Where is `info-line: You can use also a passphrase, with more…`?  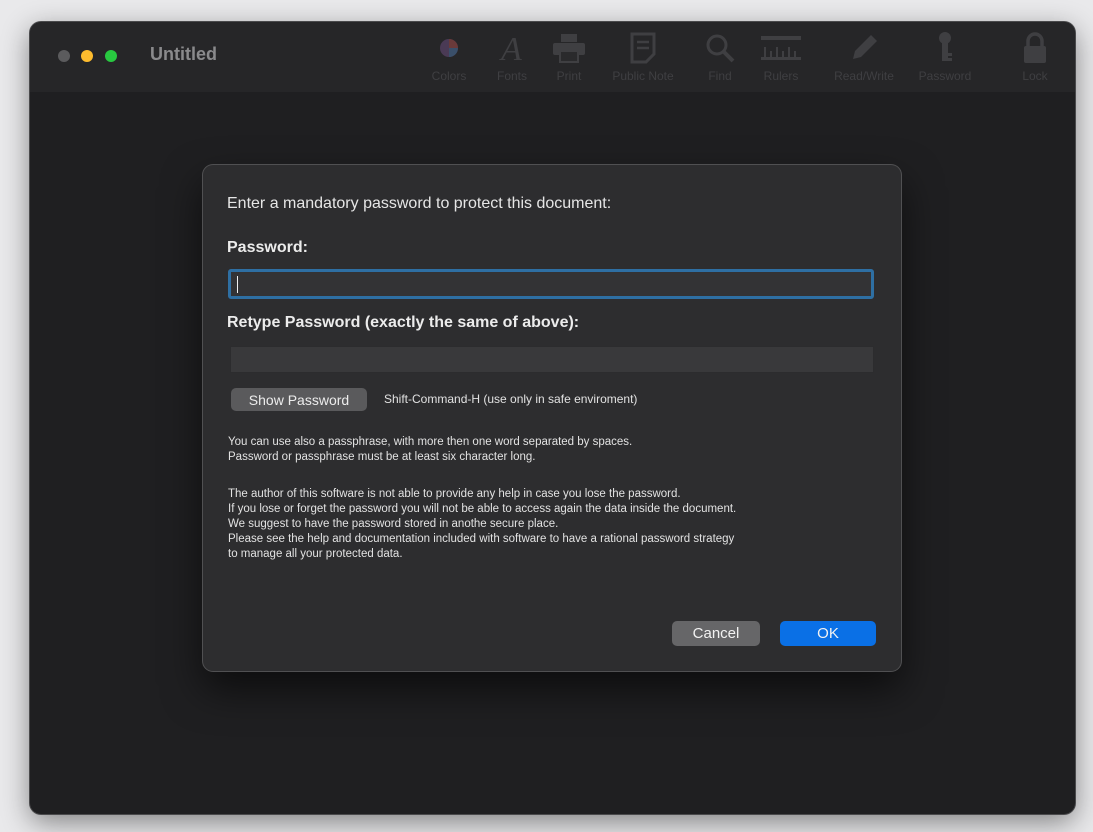 info-line: You can use also a passphrase, with more… is located at coordinates (430, 442).